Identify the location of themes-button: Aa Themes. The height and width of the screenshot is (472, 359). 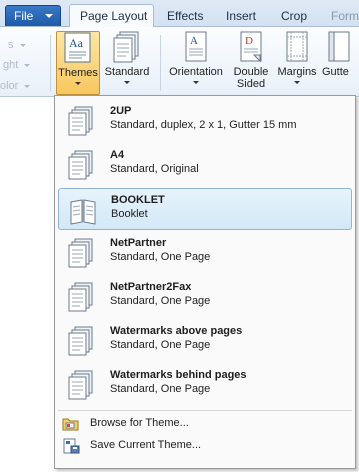
(78, 63).